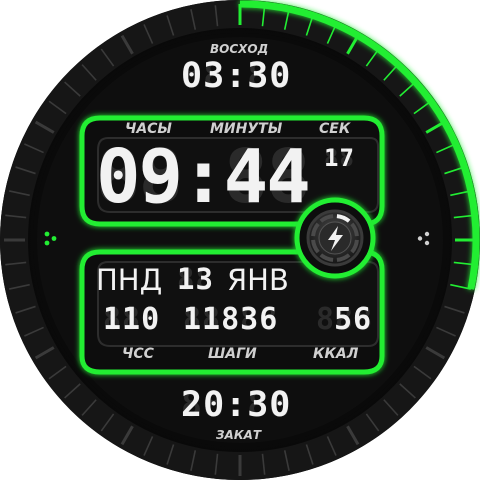  I want to click on day-value: 13, so click(195, 279).